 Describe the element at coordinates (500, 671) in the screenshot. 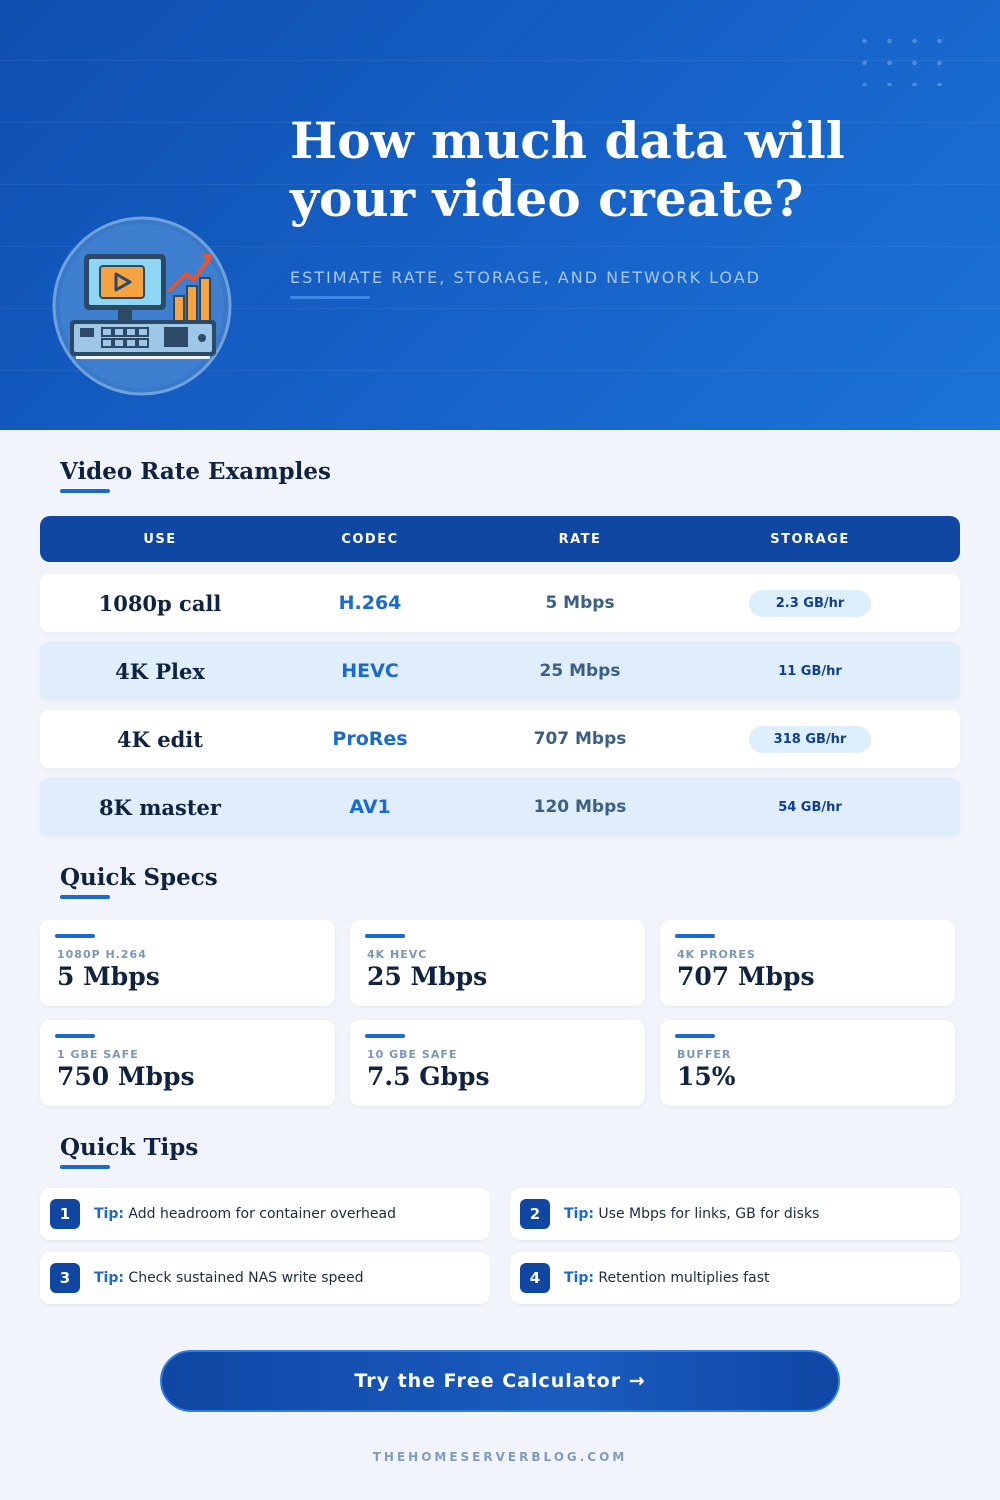

I see `table-row: 4K Plex HEVC 25 Mbps 11 GB/hr` at that location.